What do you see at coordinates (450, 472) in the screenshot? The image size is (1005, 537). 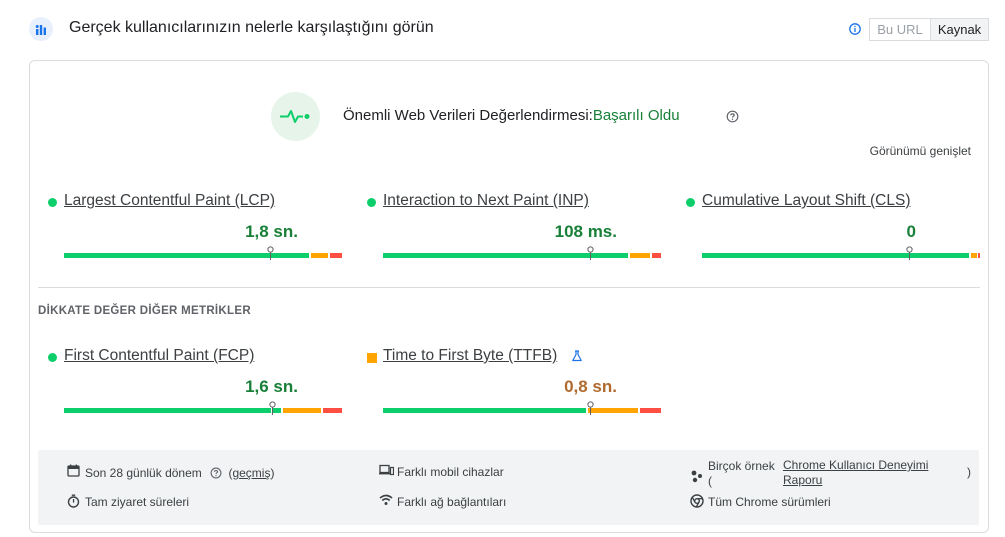 I see `mobile-devices-label: Farklı mobil cihazlar` at bounding box center [450, 472].